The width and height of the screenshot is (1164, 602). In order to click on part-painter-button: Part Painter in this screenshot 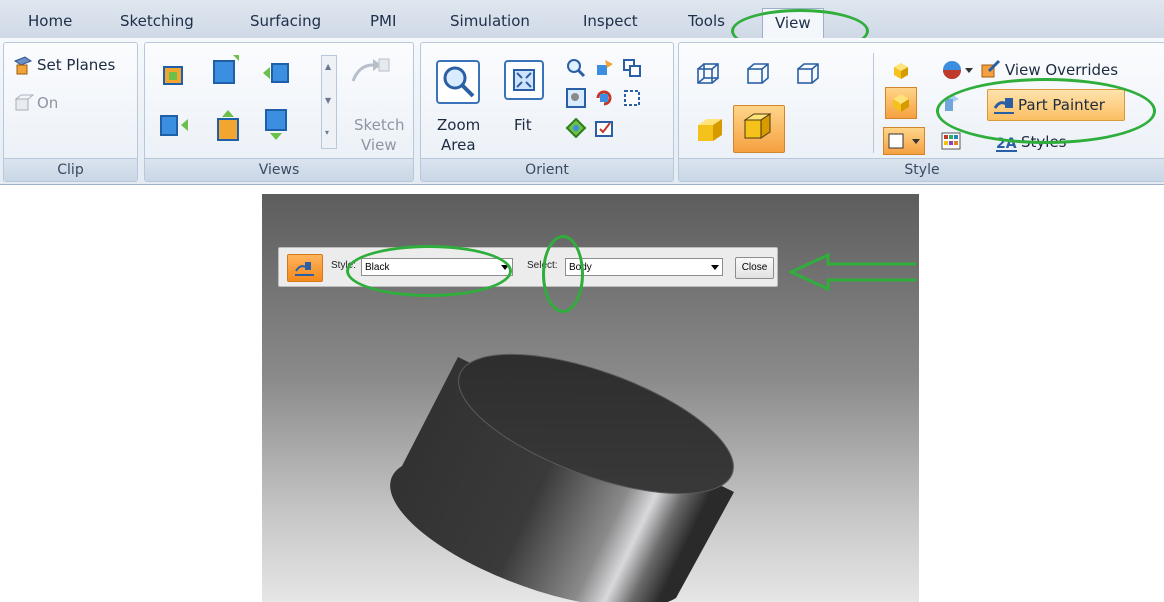, I will do `click(1056, 105)`.